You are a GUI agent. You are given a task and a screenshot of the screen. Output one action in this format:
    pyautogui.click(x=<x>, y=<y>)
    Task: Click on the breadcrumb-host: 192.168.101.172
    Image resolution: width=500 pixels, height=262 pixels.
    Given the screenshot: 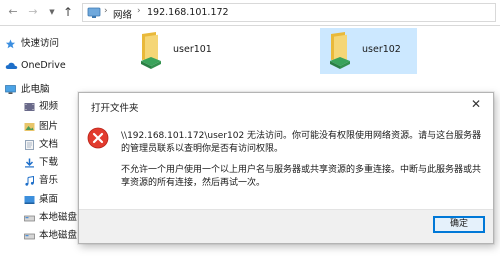 What is the action you would take?
    pyautogui.click(x=188, y=12)
    